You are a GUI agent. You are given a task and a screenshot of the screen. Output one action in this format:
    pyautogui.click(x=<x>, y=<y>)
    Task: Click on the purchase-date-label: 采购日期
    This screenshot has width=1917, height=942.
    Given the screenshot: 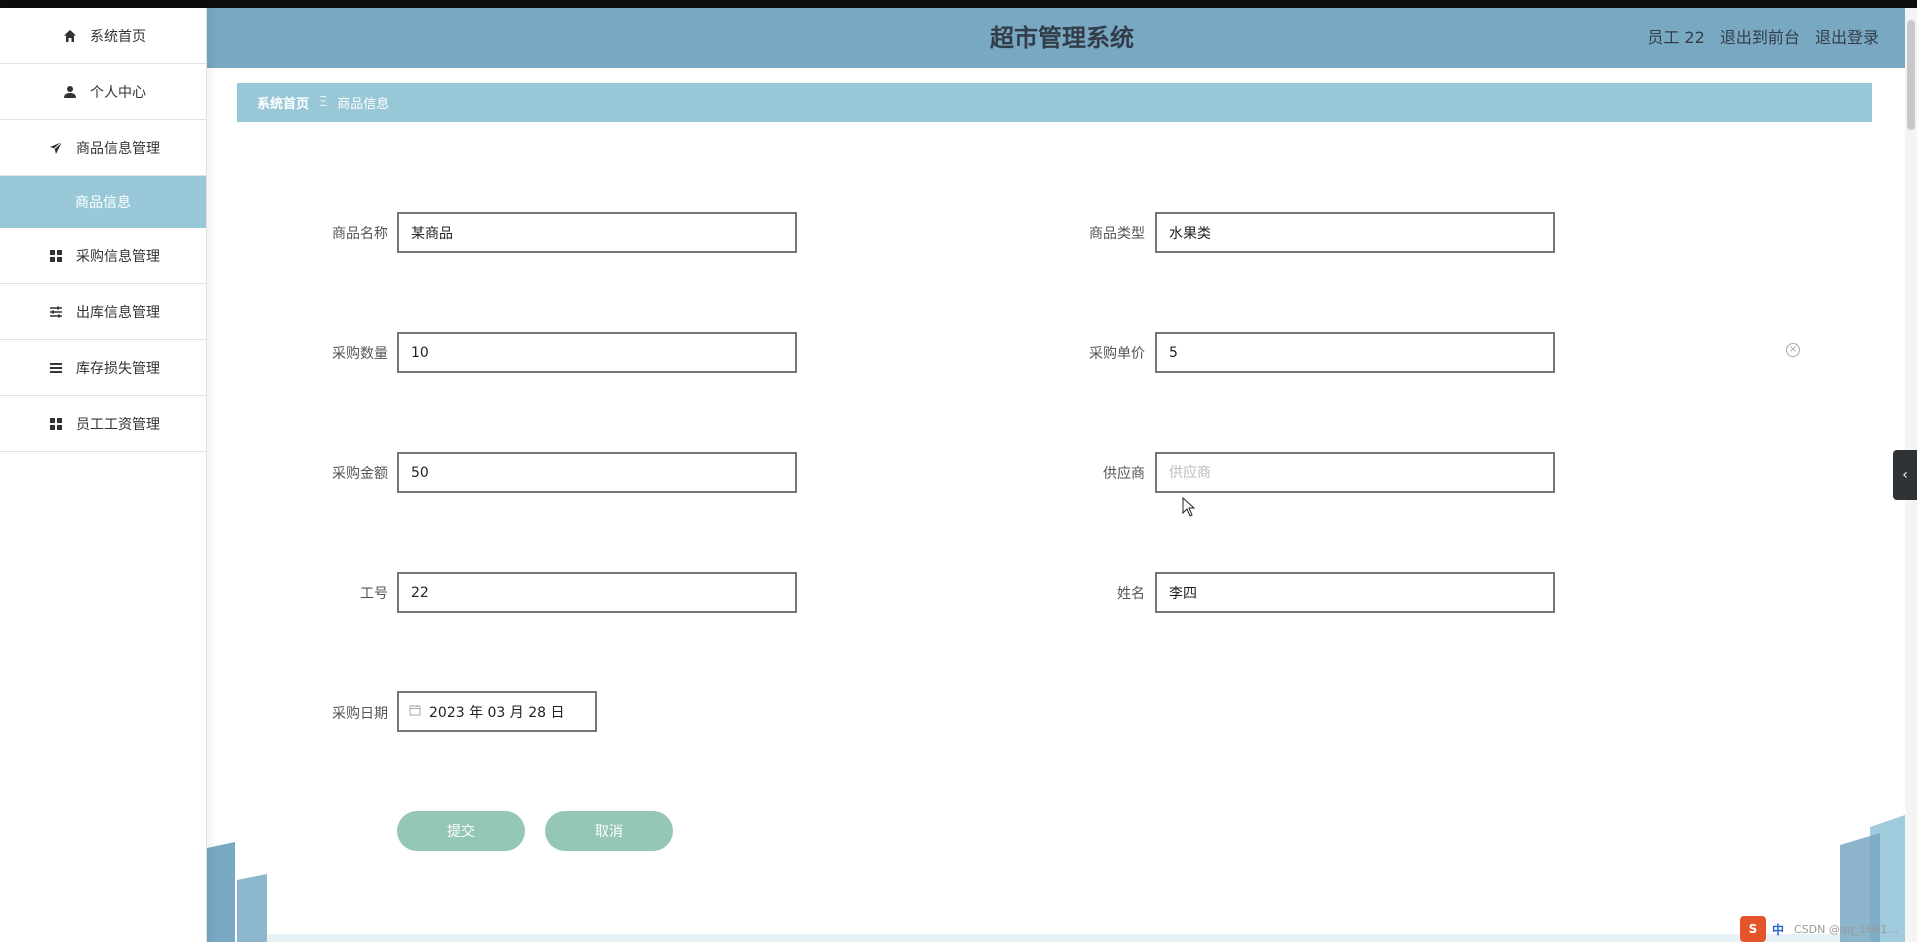 What is the action you would take?
    pyautogui.click(x=360, y=714)
    